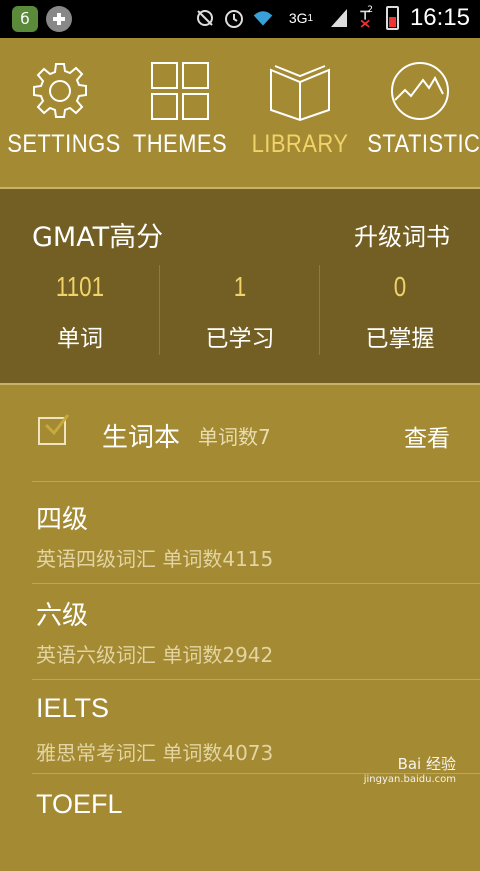 The image size is (480, 871). I want to click on stat-label: 已学习, so click(240, 339).